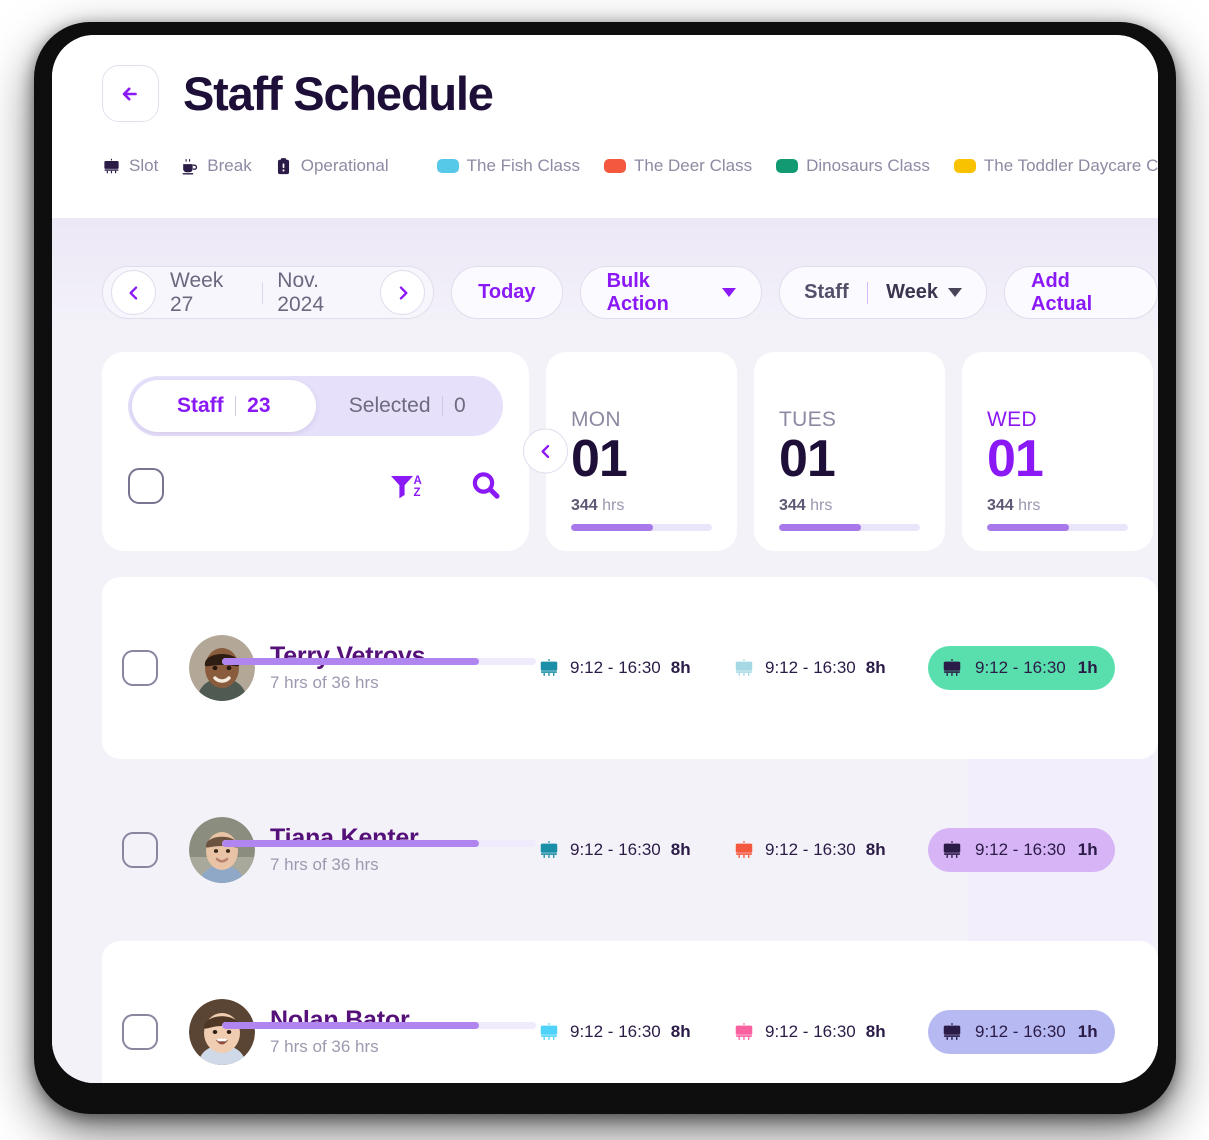 The width and height of the screenshot is (1209, 1140). Describe the element at coordinates (630, 451) in the screenshot. I see `day-card-mon: MON 01 344 hrs` at that location.